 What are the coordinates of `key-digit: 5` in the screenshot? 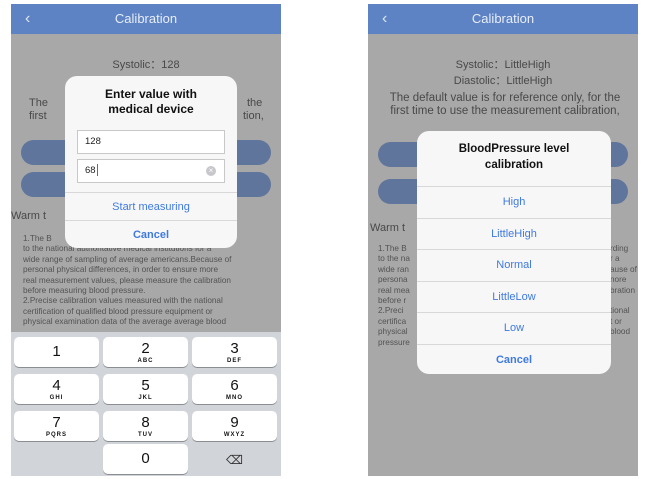 It's located at (145, 385).